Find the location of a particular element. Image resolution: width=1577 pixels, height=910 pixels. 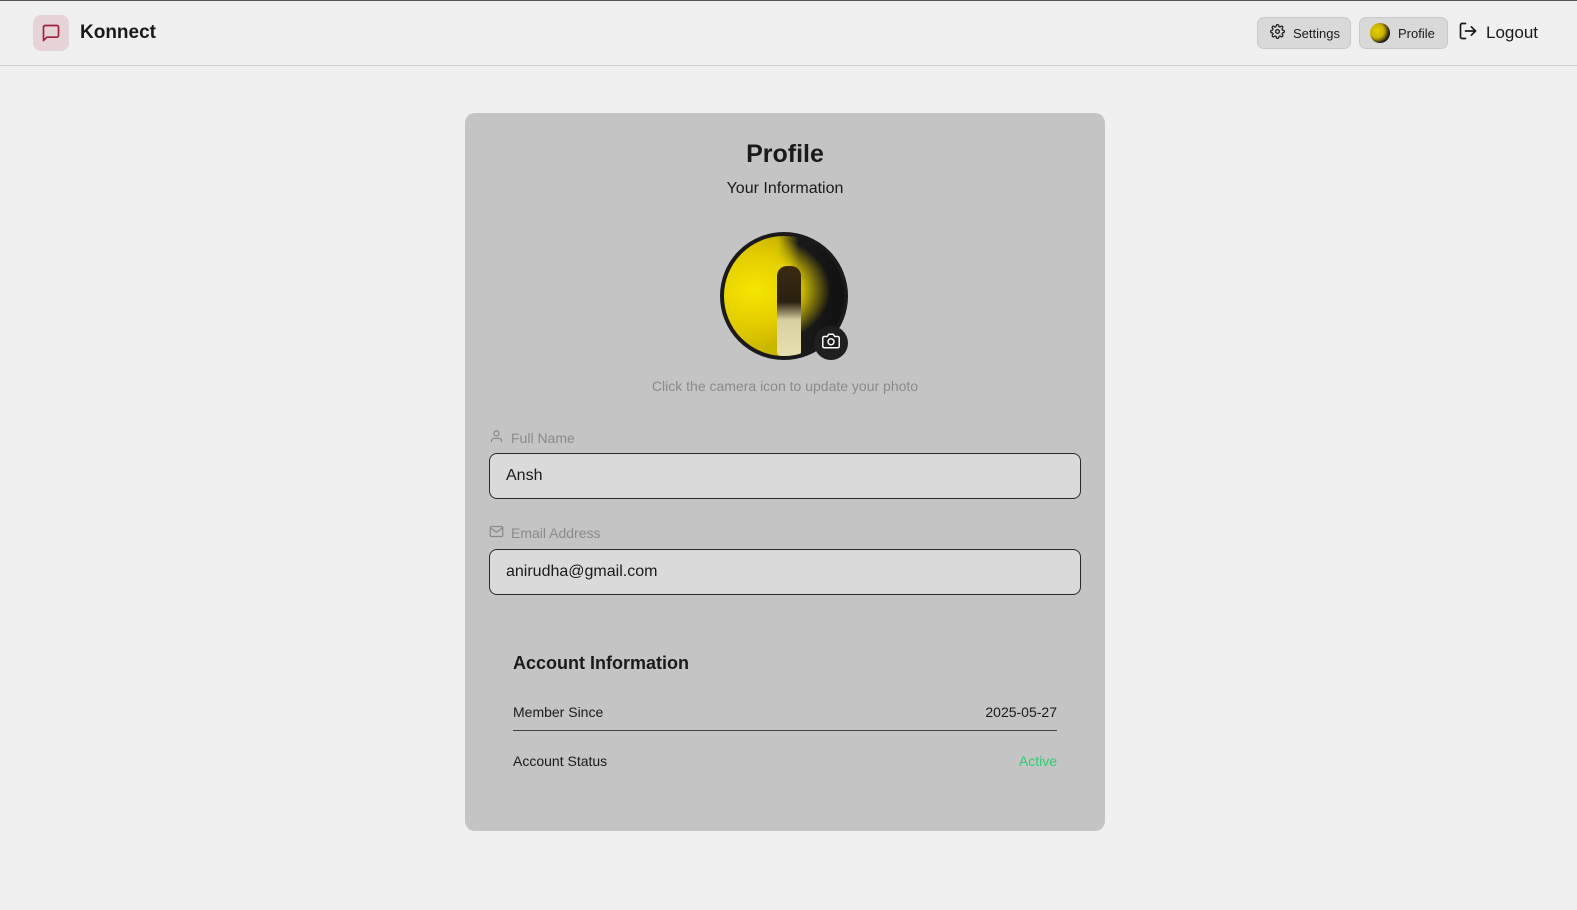

full-name-field is located at coordinates (785, 476).